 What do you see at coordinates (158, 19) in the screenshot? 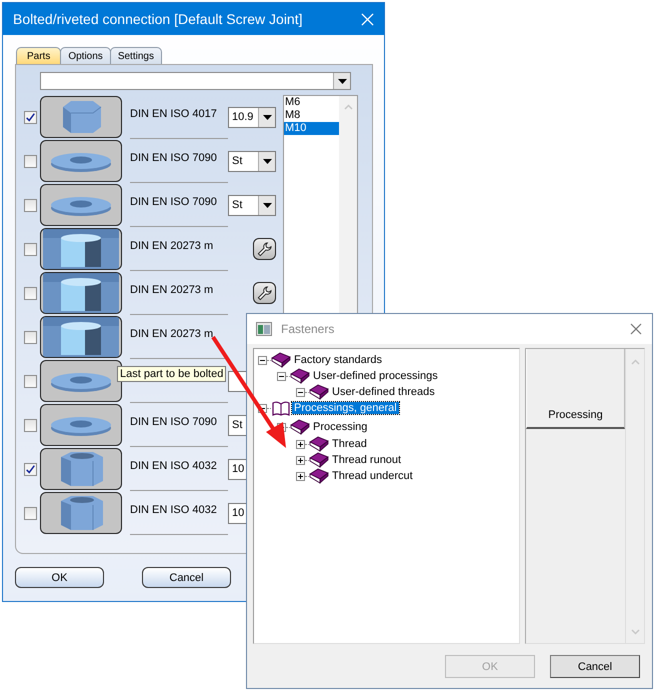
I see `window-title: Bolted/riveted connection [Default Screw Joint]` at bounding box center [158, 19].